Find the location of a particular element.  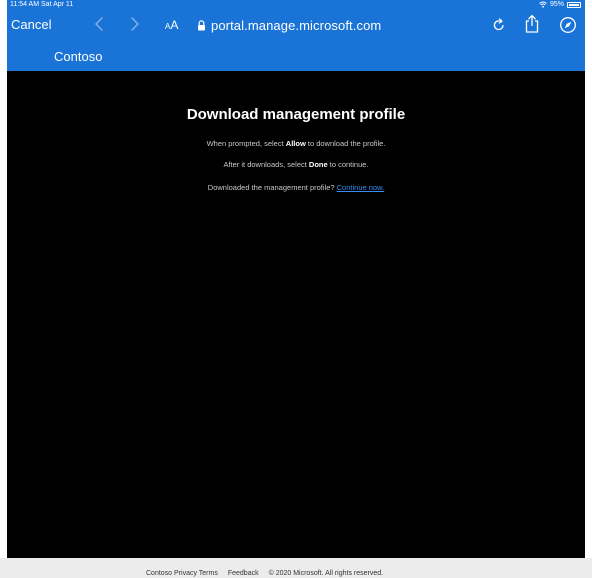

status-indicators: 95% is located at coordinates (560, 4).